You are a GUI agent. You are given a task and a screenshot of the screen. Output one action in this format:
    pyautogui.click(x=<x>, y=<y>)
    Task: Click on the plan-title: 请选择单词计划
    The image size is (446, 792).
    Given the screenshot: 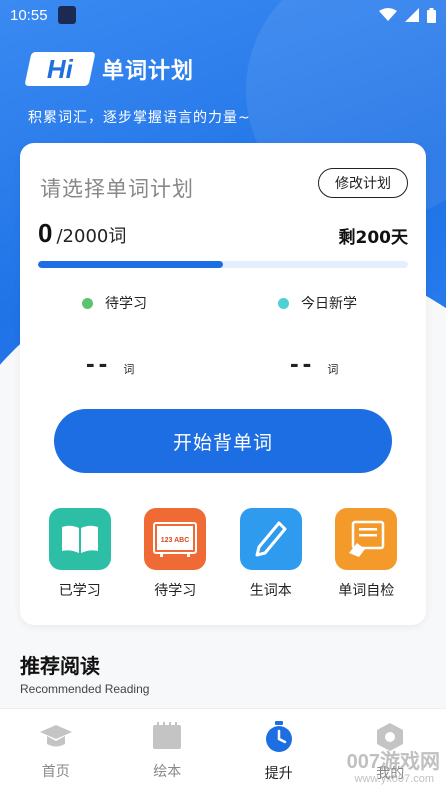 What is the action you would take?
    pyautogui.click(x=117, y=188)
    